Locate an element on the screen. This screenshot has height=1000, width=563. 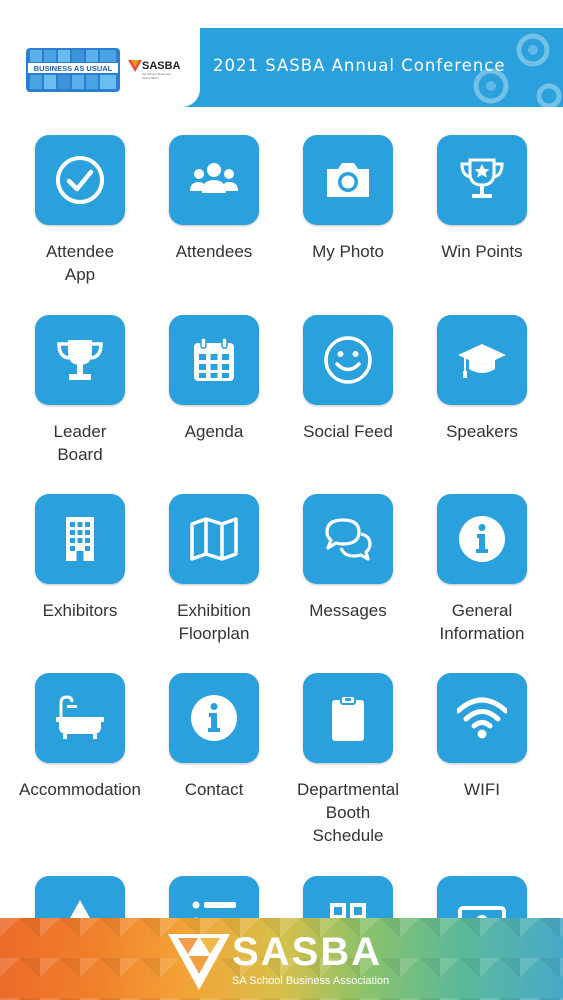
logo-text: BUSINESS AS USUAL is located at coordinates (73, 68).